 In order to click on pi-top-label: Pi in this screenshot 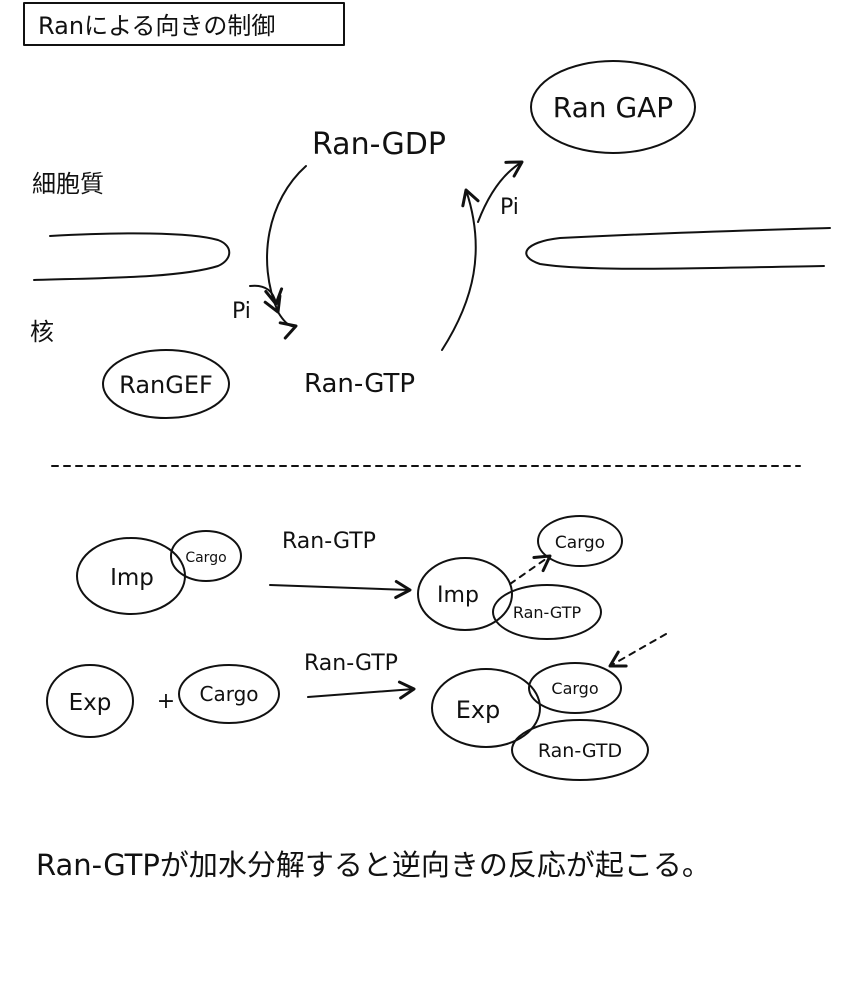, I will do `click(509, 207)`.